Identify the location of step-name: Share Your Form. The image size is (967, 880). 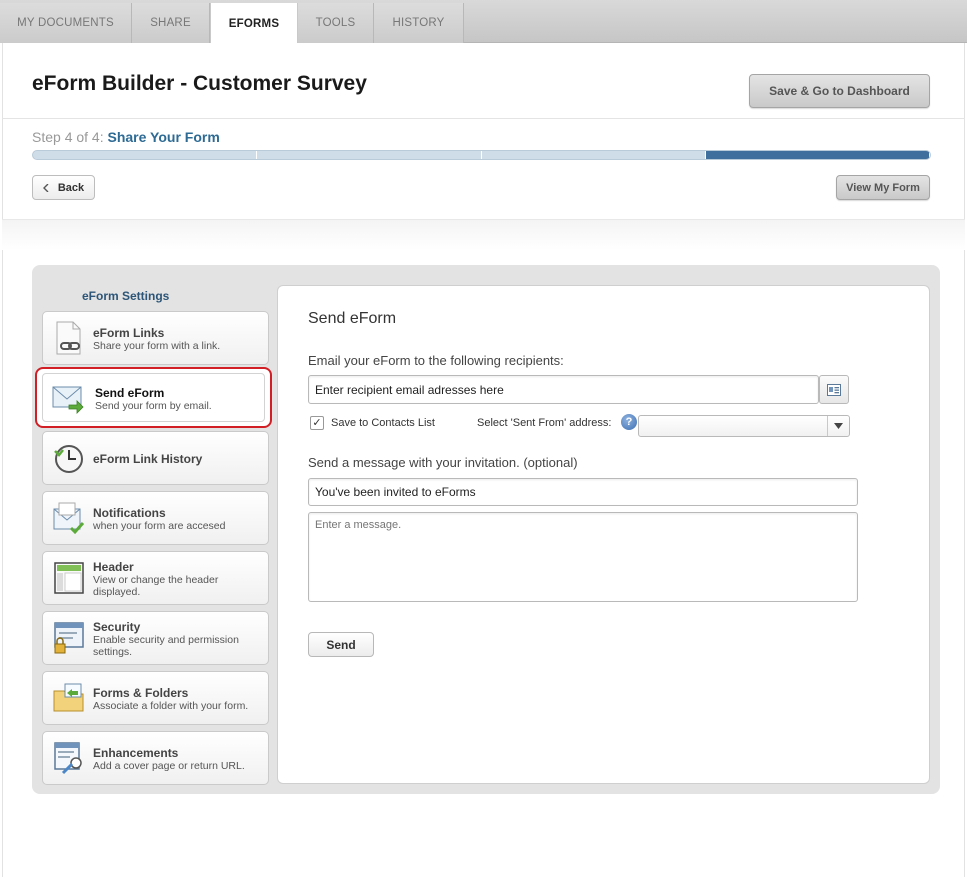
(163, 137).